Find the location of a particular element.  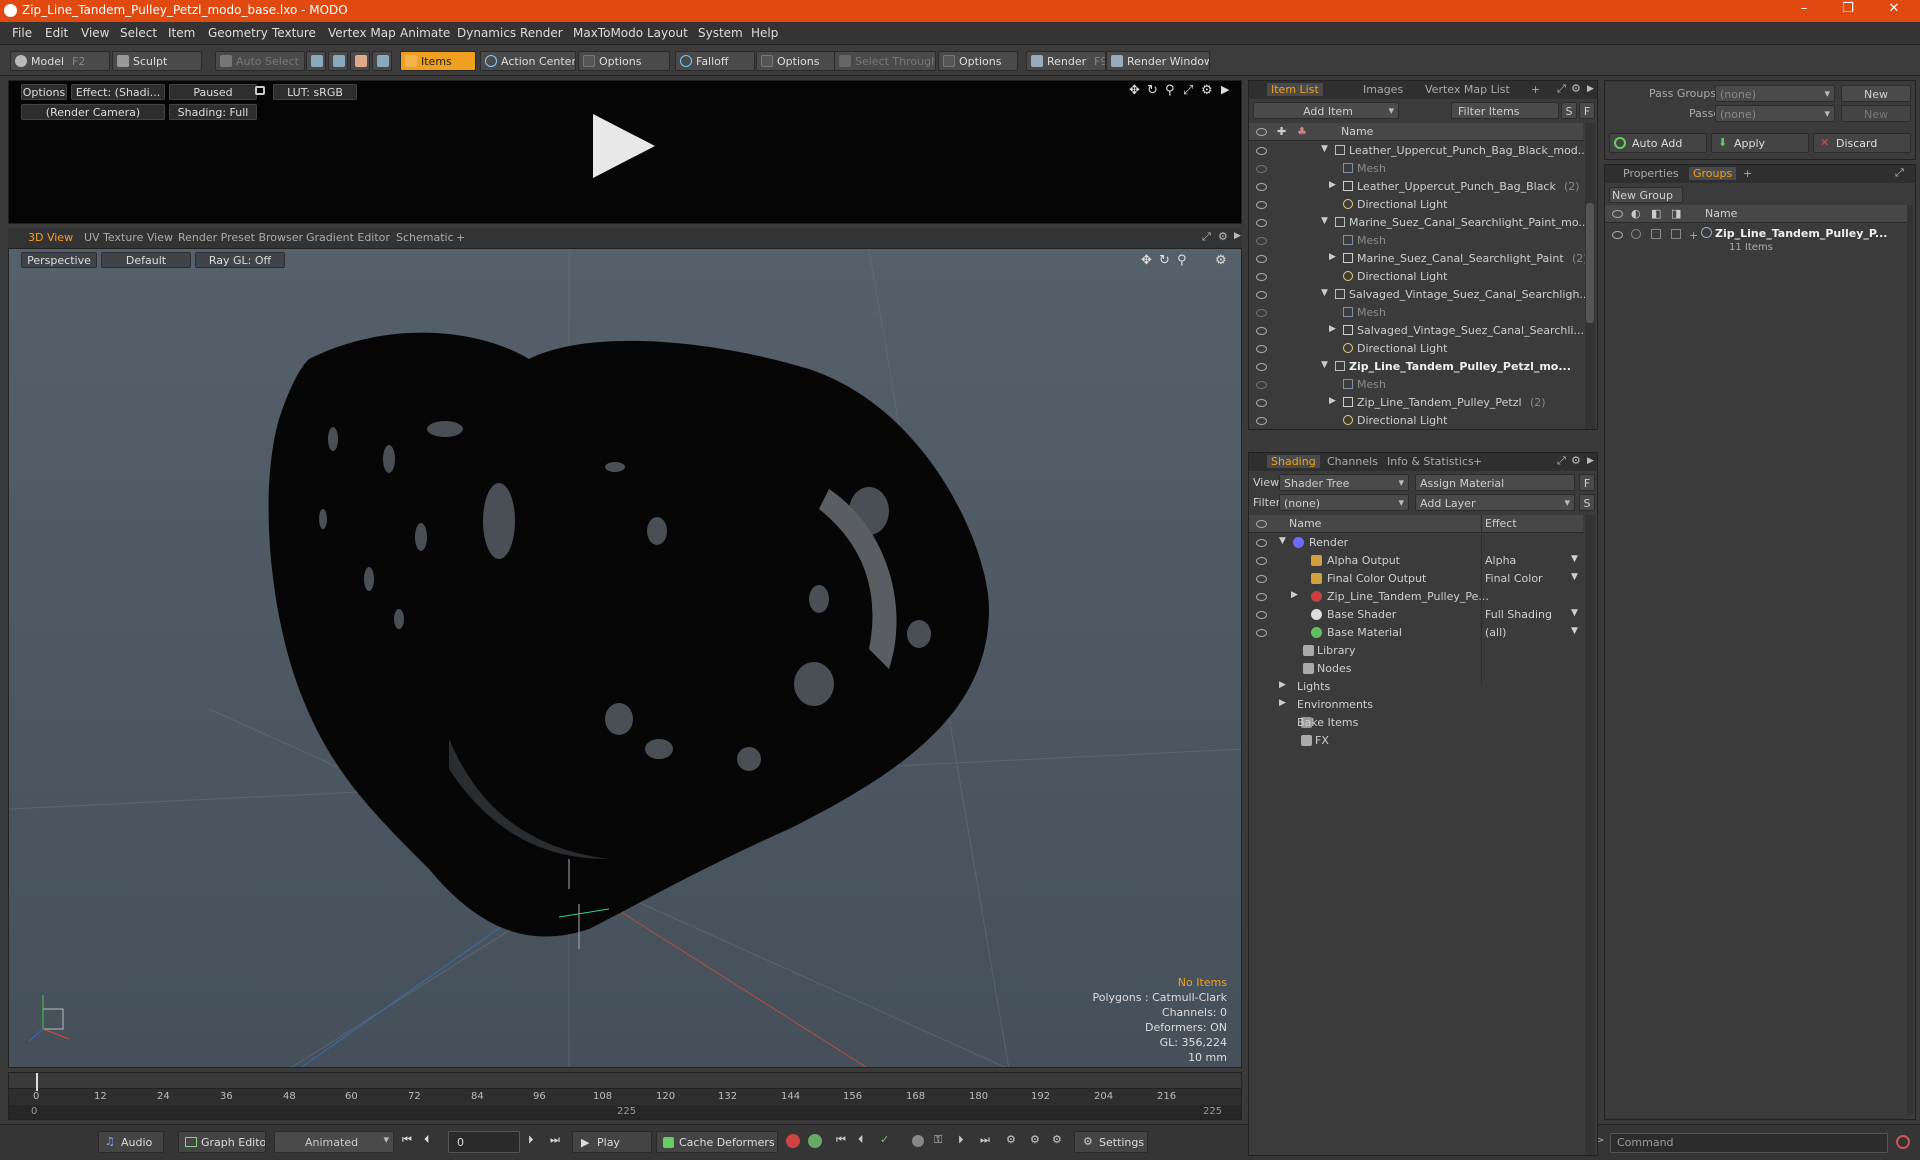

new-group-button: New Group is located at coordinates (1646, 195).